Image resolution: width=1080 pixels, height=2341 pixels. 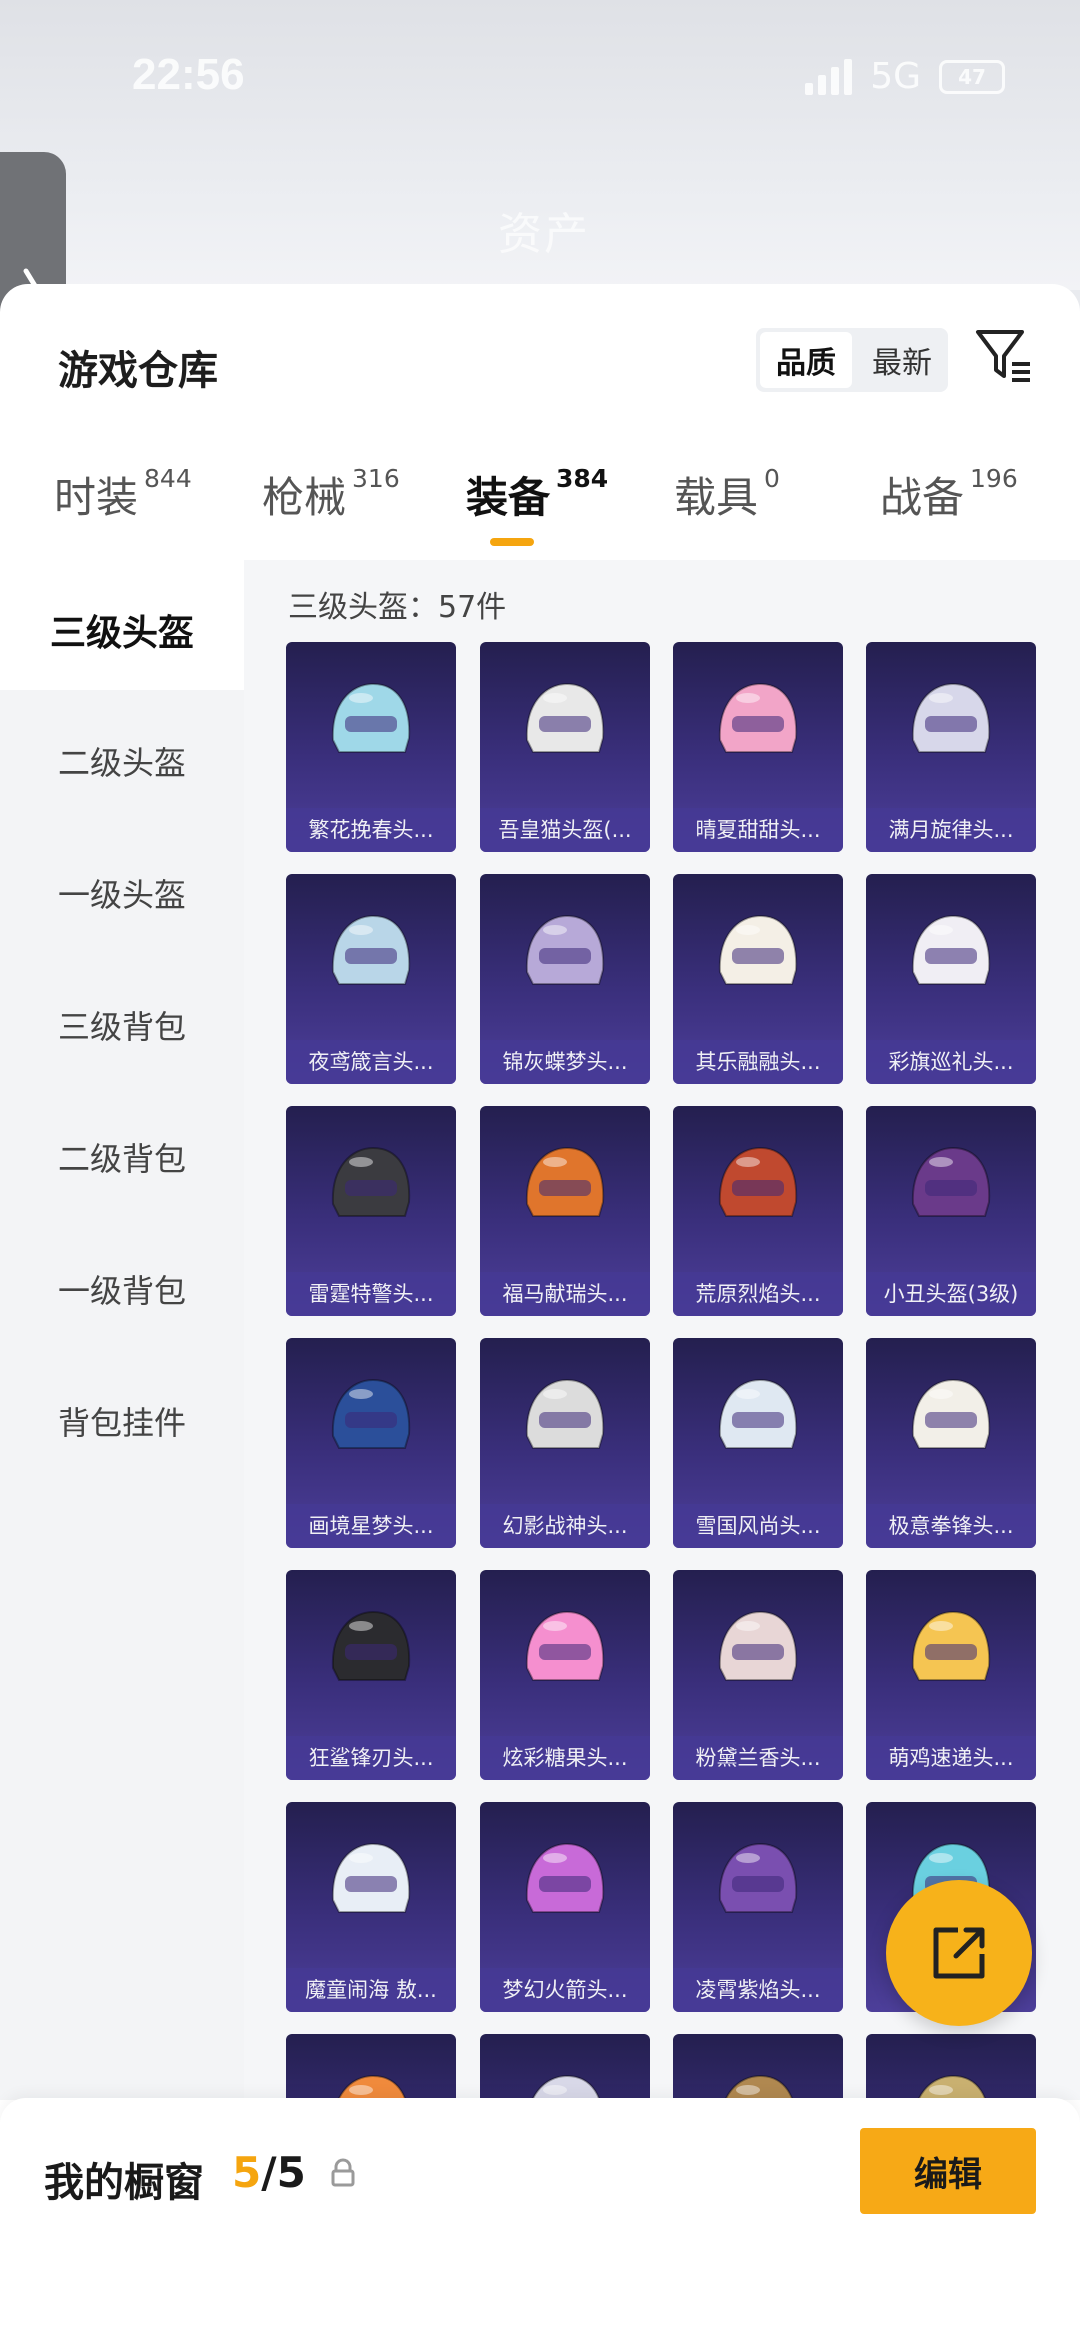 I want to click on page-title-blurred: 资产, so click(x=544, y=234).